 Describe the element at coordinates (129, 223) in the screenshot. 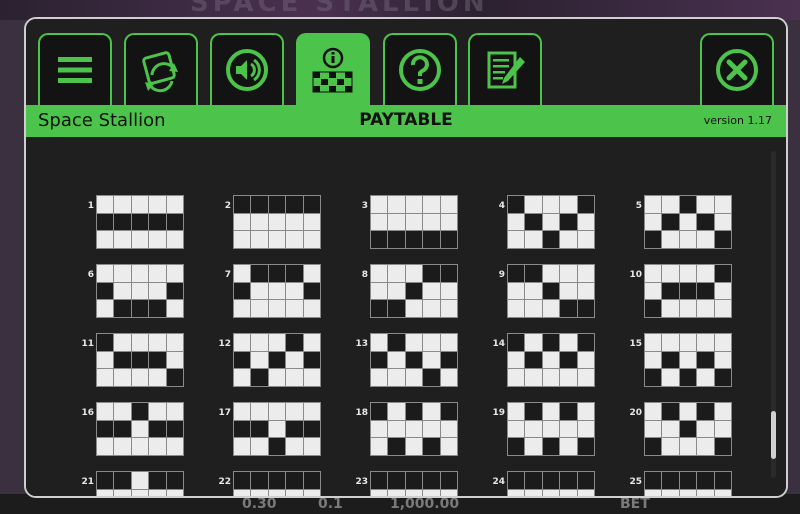

I see `payline-1: 1` at that location.